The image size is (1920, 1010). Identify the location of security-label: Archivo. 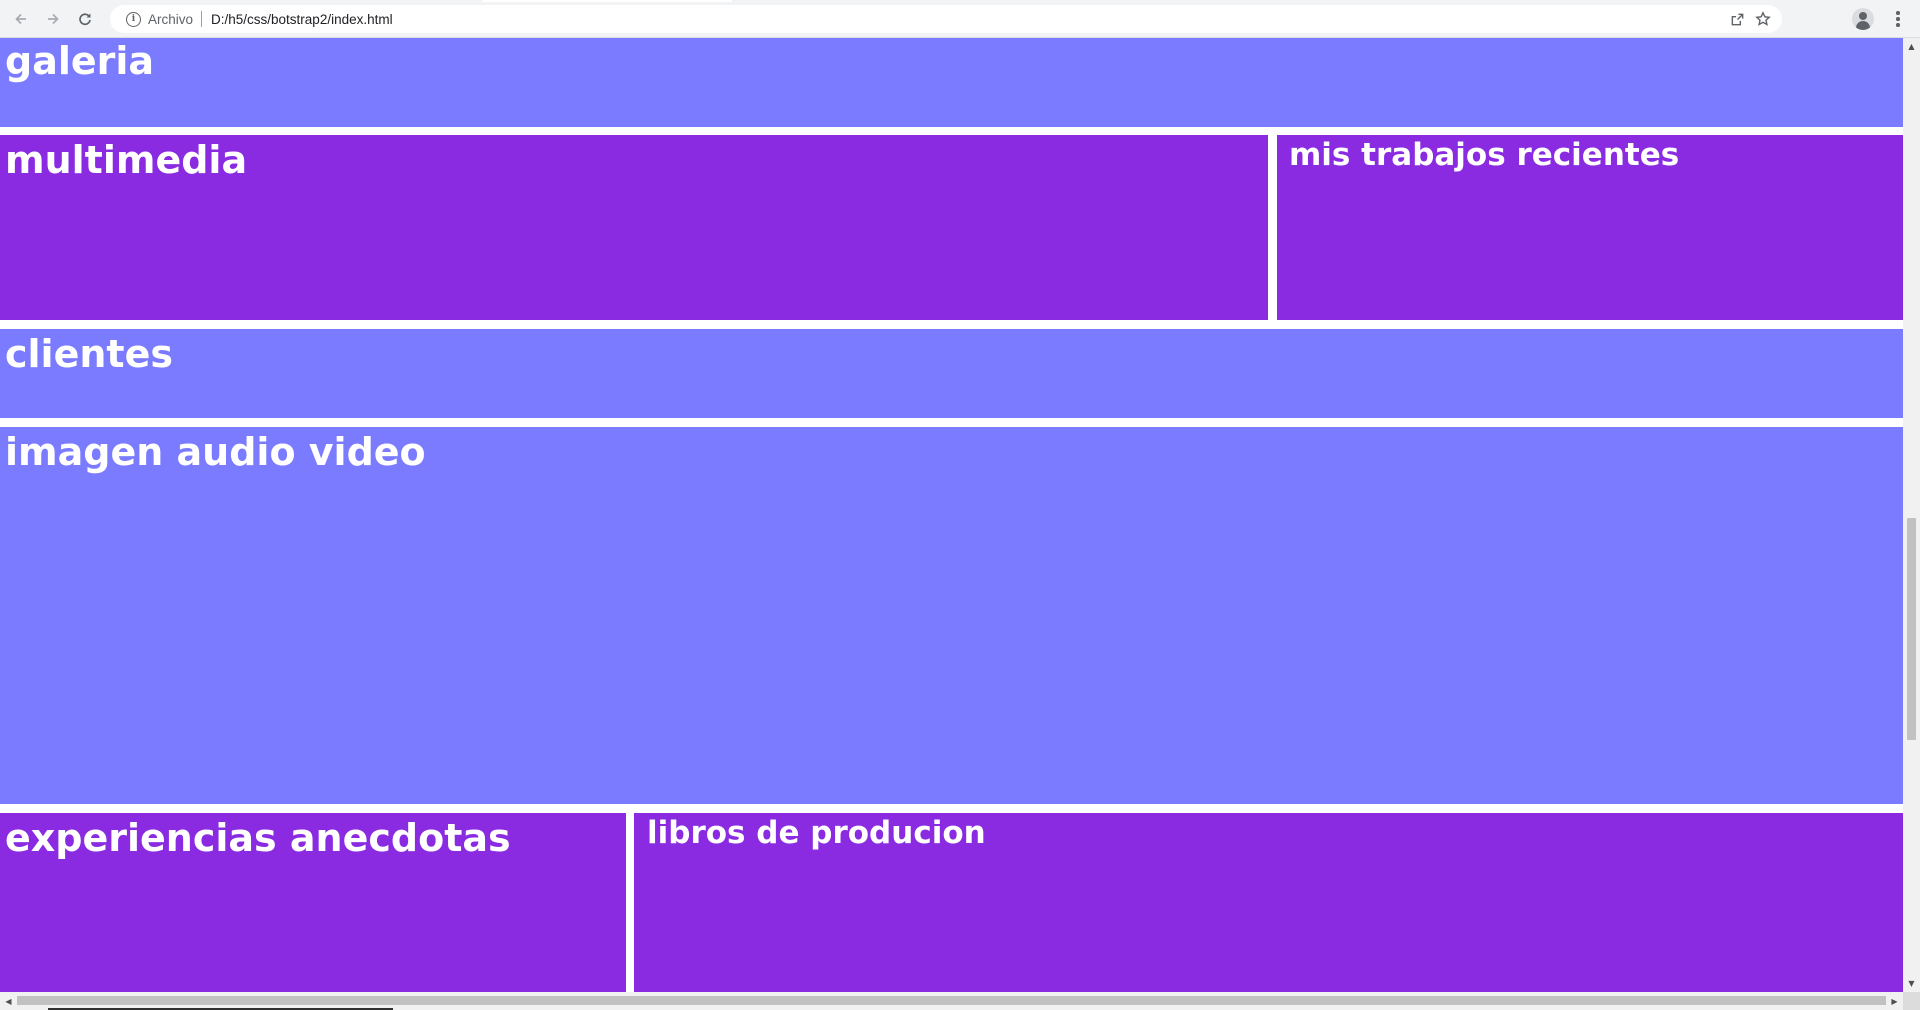
(171, 19).